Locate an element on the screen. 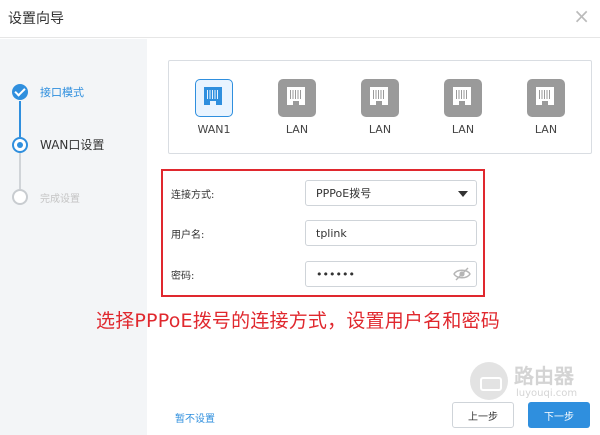 The height and width of the screenshot is (435, 600). watermark: 路由器 luyouqi.com is located at coordinates (532, 380).